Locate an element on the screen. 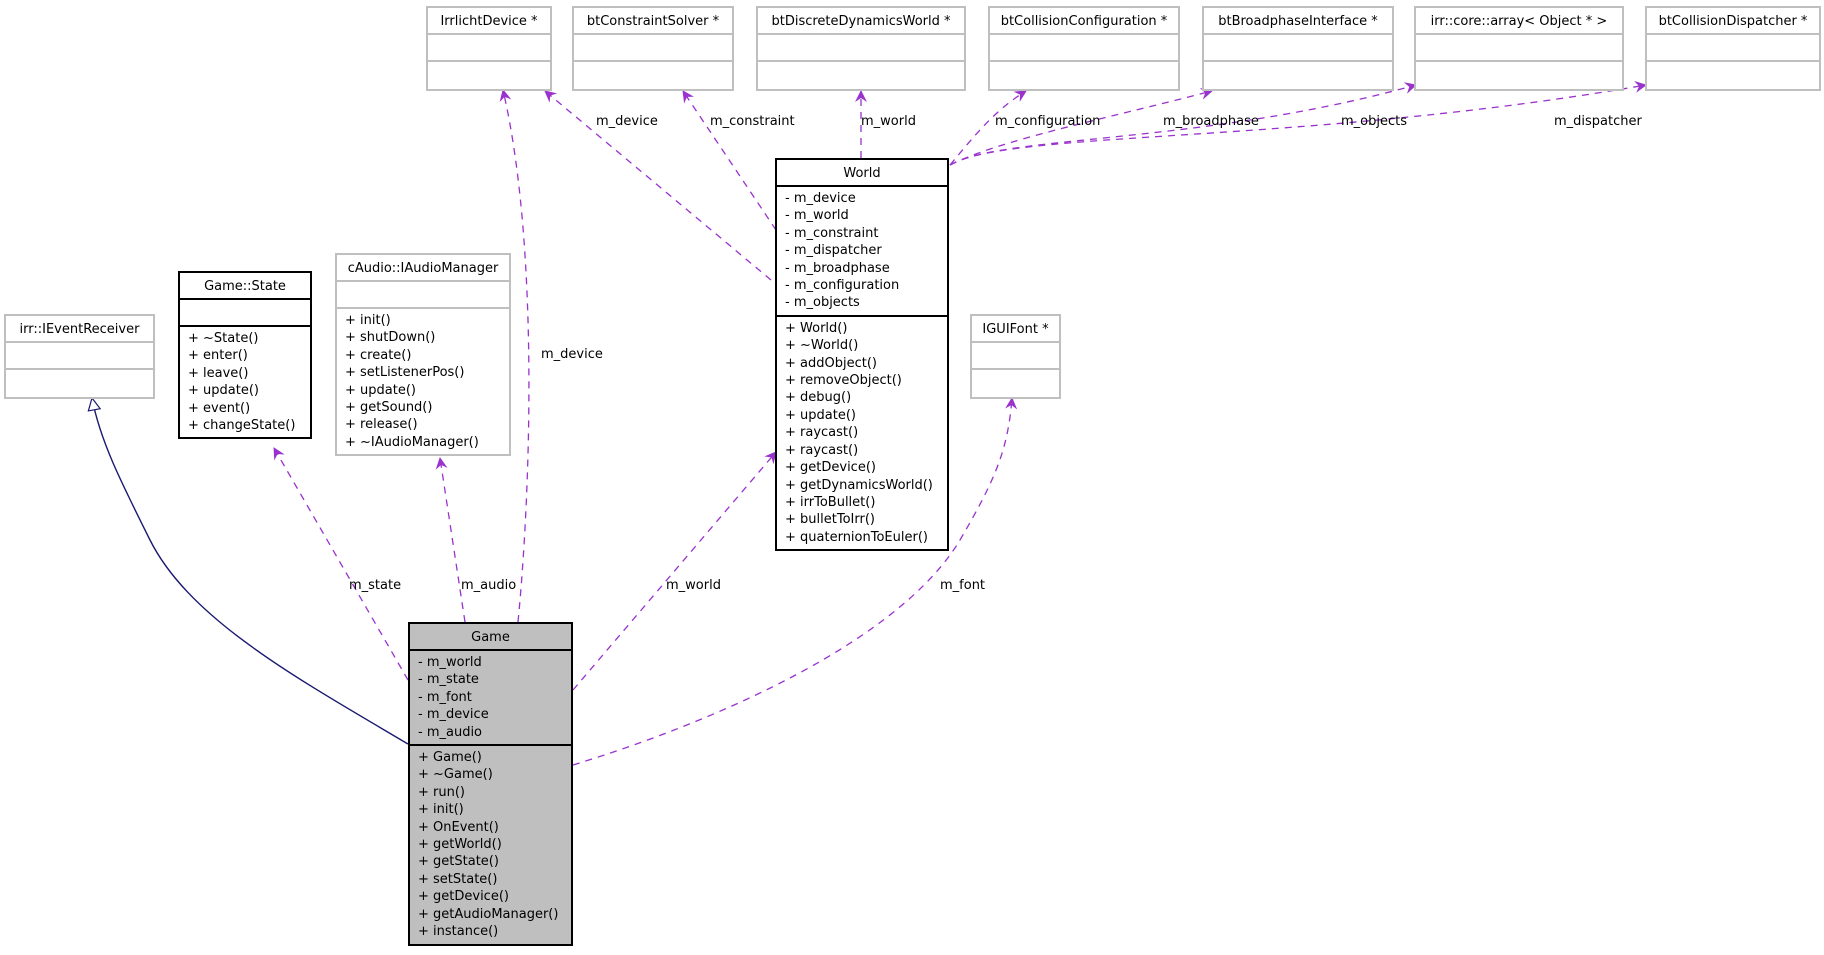  class-node-bt-collision-configuration: btCollisionConfiguration * is located at coordinates (1084, 48).